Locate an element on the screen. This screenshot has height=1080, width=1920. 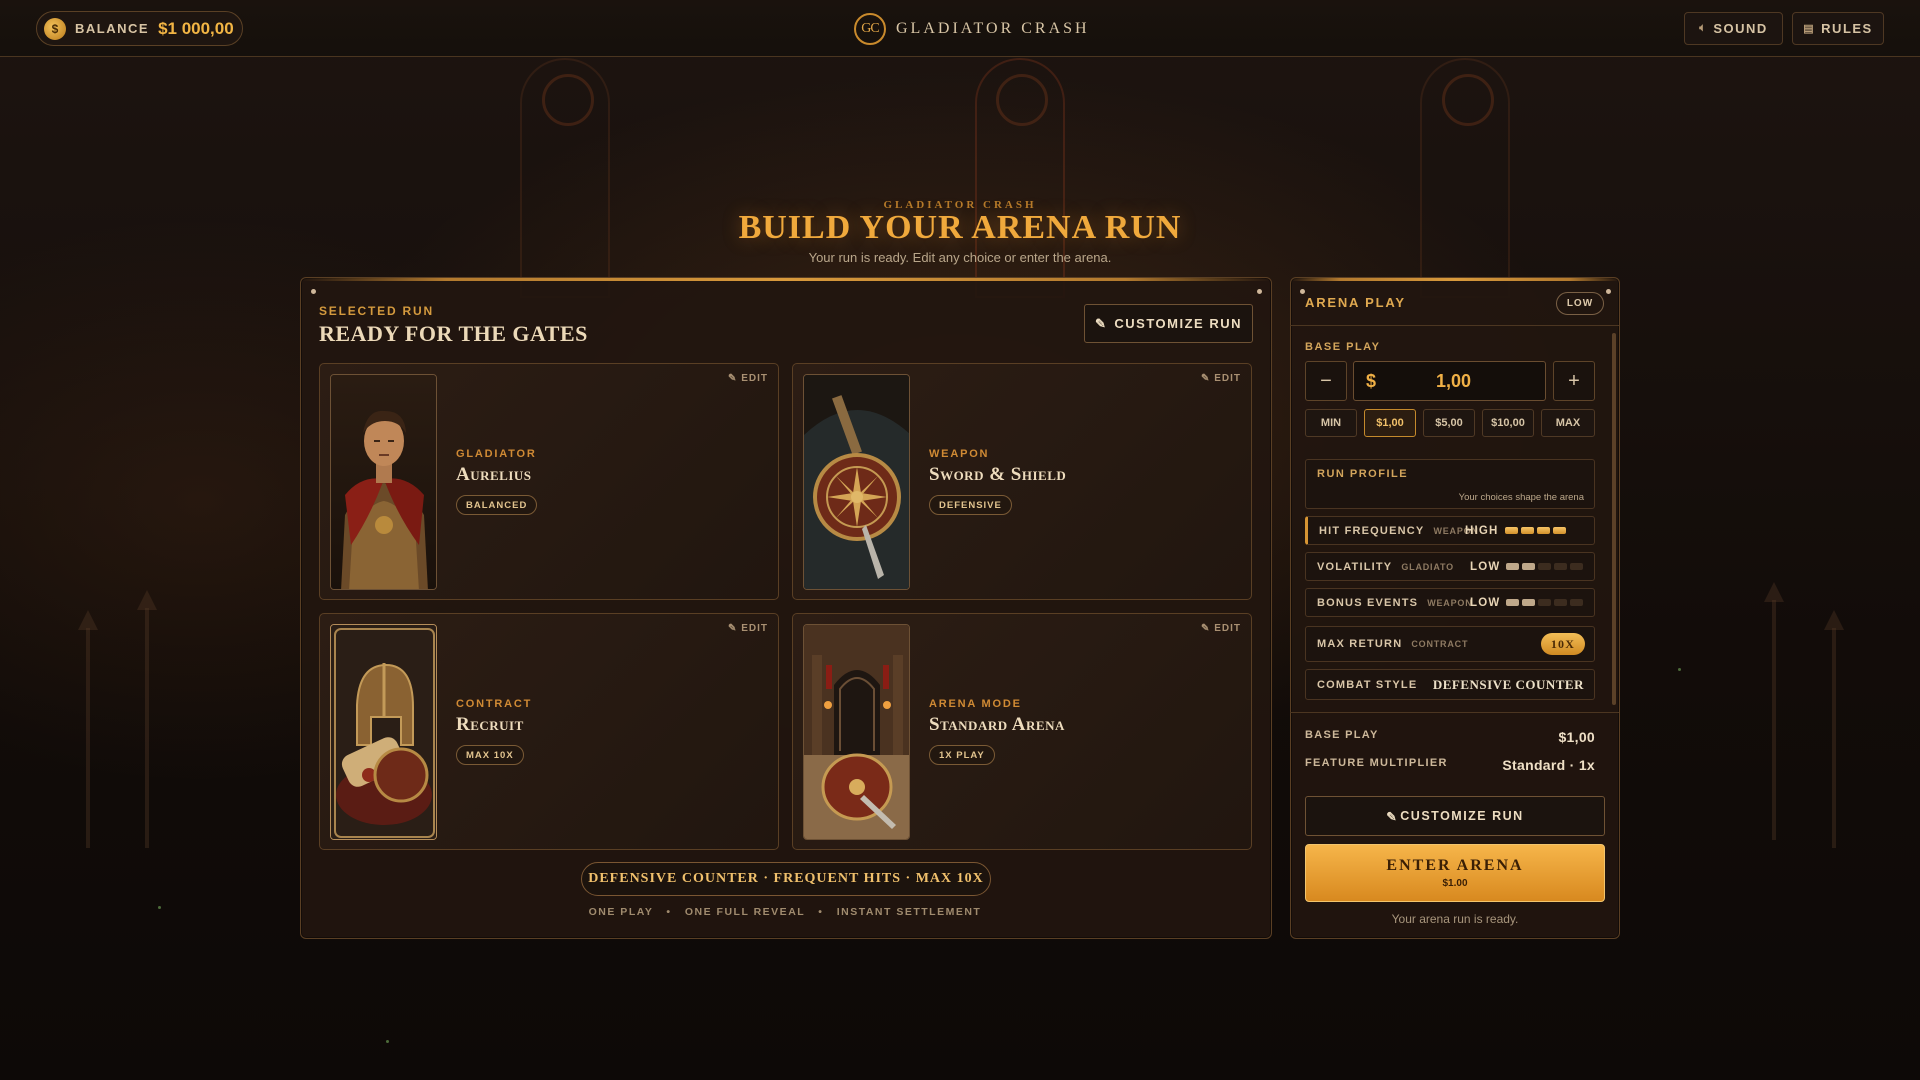
stat-level: HIGH is located at coordinates (1482, 530).